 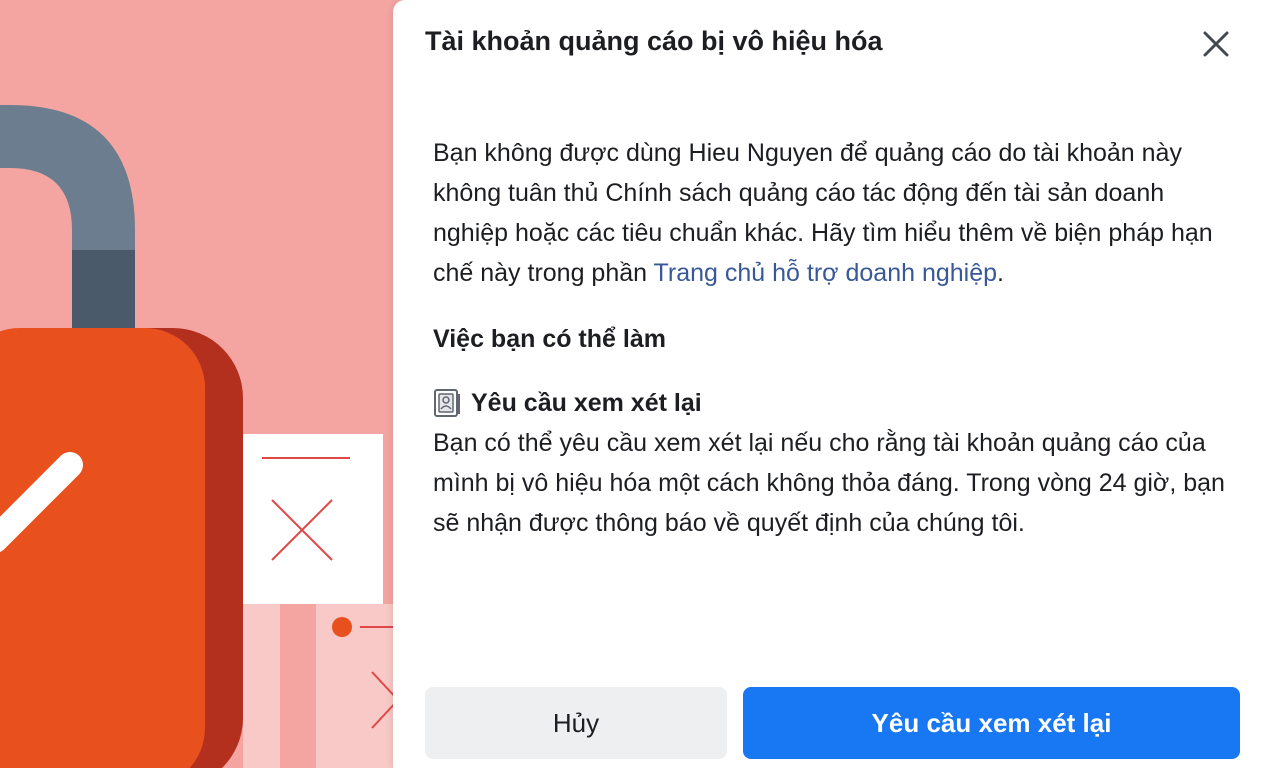 What do you see at coordinates (102, 548) in the screenshot?
I see `lock-body` at bounding box center [102, 548].